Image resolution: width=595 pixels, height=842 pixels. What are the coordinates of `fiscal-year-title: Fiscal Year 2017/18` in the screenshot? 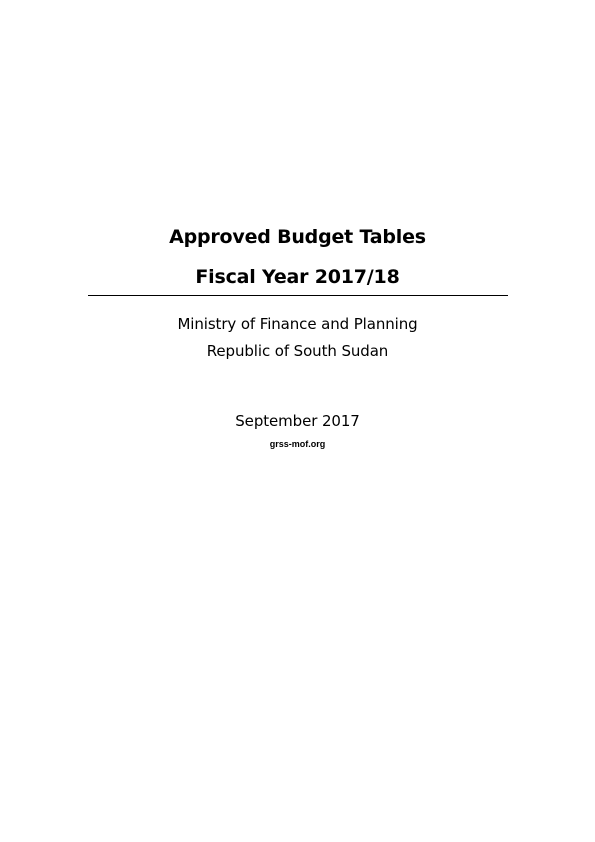 It's located at (297, 277).